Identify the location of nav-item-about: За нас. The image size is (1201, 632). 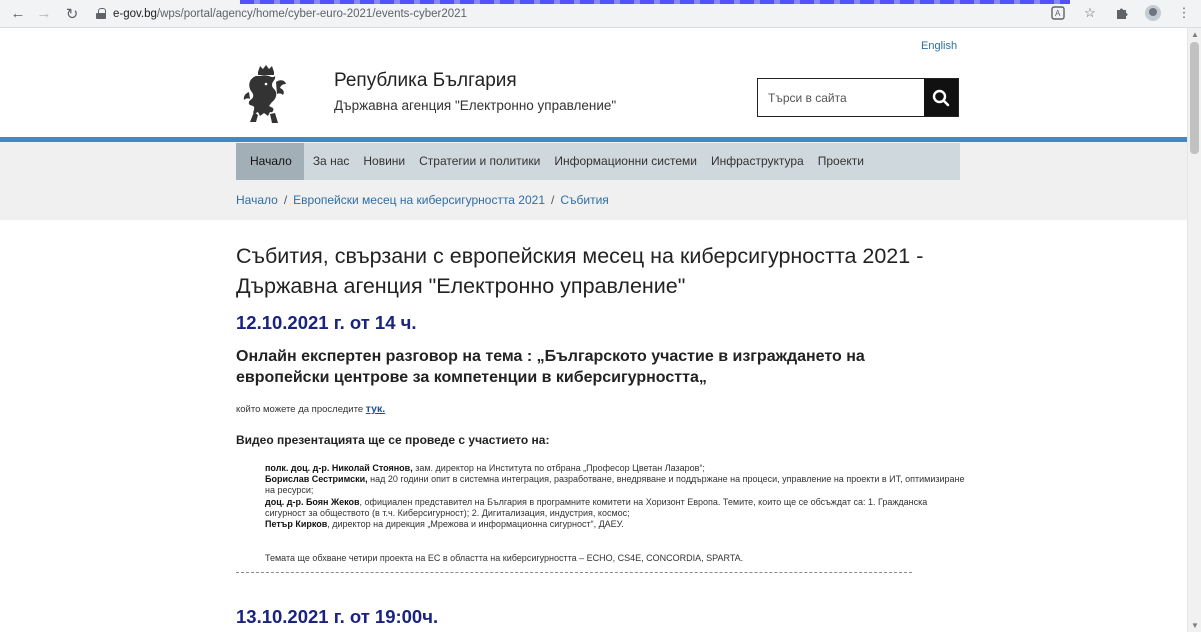
(331, 161).